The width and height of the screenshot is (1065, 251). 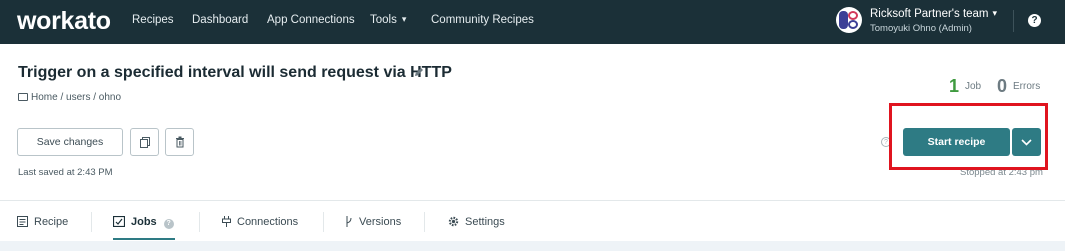 What do you see at coordinates (119, 221) in the screenshot?
I see `jobs-icon` at bounding box center [119, 221].